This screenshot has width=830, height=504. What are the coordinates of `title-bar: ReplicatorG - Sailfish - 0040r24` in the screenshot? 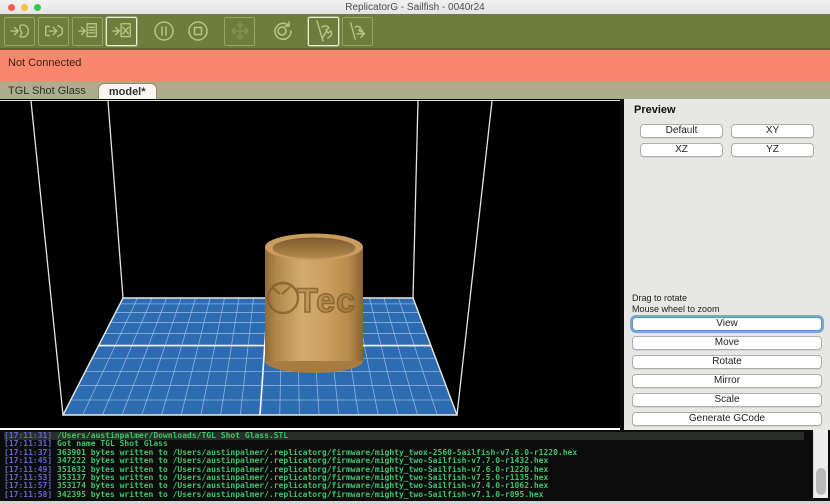 It's located at (415, 7).